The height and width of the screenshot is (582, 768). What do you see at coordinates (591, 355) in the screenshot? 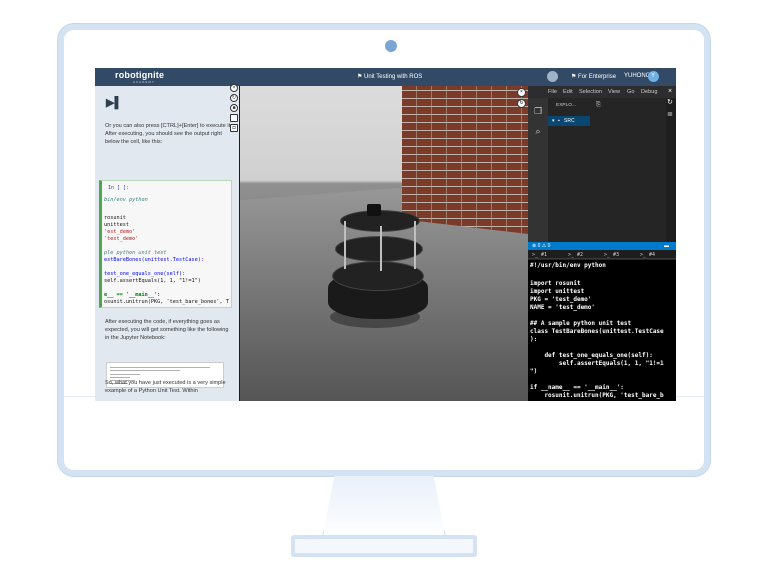
I see `terminal-line: def test_one_equals_one(self):` at bounding box center [591, 355].